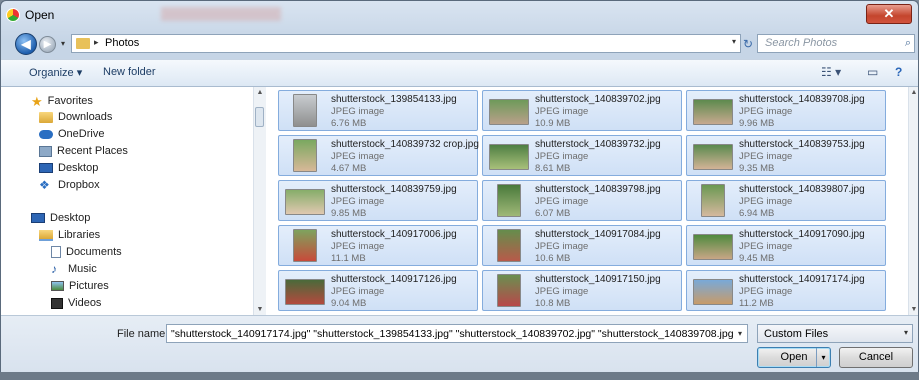 The height and width of the screenshot is (380, 919). I want to click on back-button: ◀, so click(26, 44).